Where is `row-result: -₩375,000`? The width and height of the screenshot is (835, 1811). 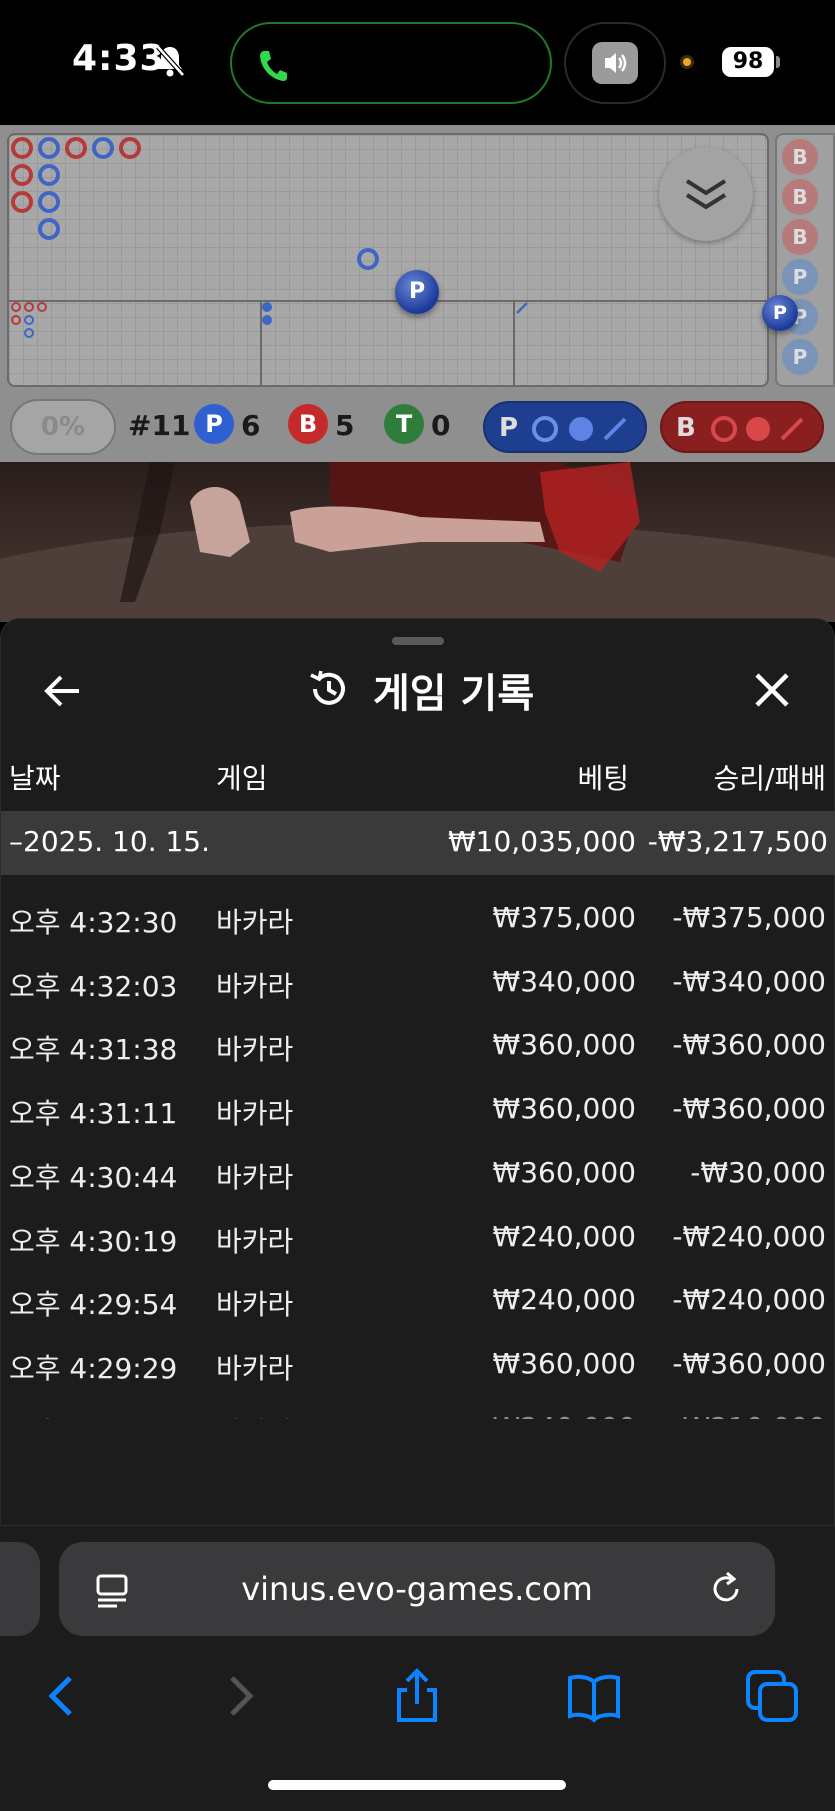
row-result: -₩375,000 is located at coordinates (749, 917).